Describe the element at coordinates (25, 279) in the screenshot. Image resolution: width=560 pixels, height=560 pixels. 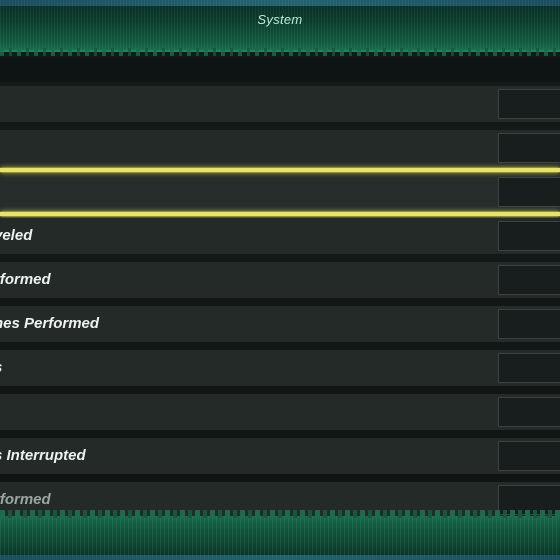
I see `stat-label: rformed` at that location.